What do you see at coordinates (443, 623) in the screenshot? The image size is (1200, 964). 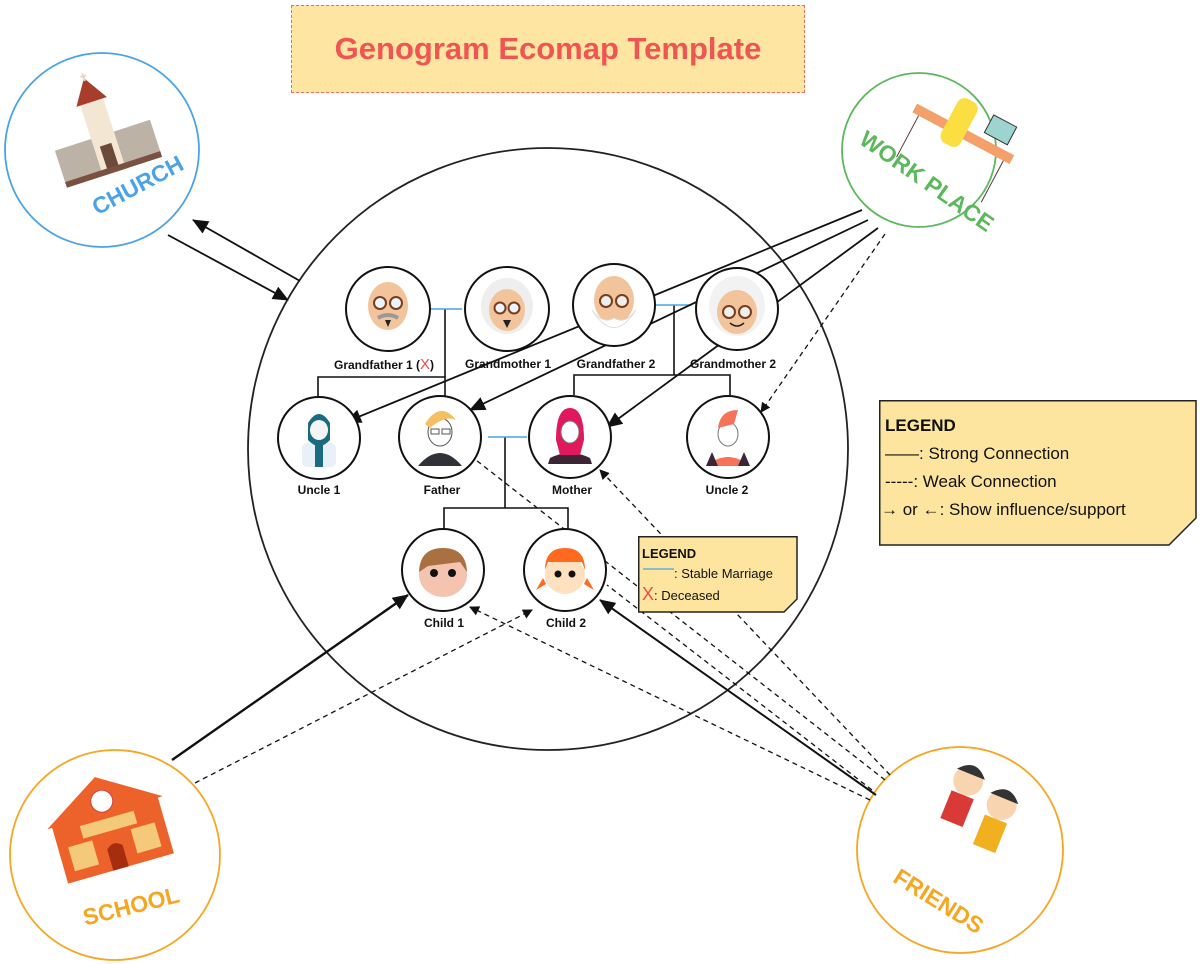 I see `child1-label: Child 1` at bounding box center [443, 623].